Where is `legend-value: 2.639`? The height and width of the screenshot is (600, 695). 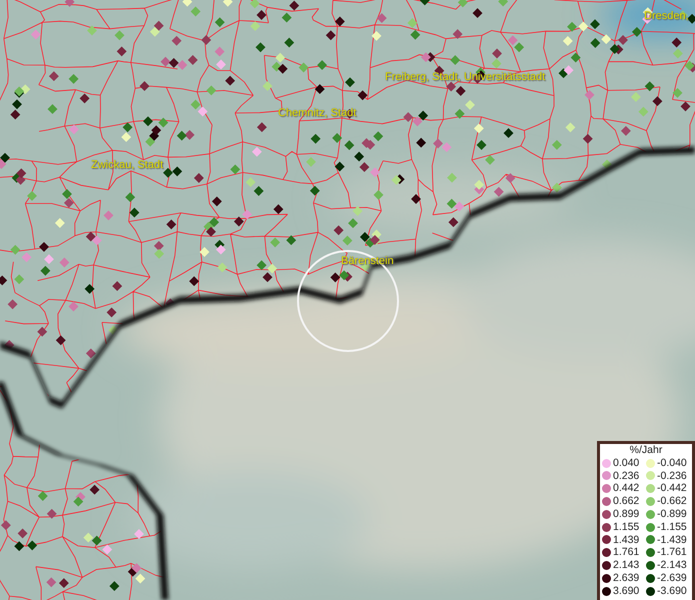 legend-value: 2.639 is located at coordinates (626, 578).